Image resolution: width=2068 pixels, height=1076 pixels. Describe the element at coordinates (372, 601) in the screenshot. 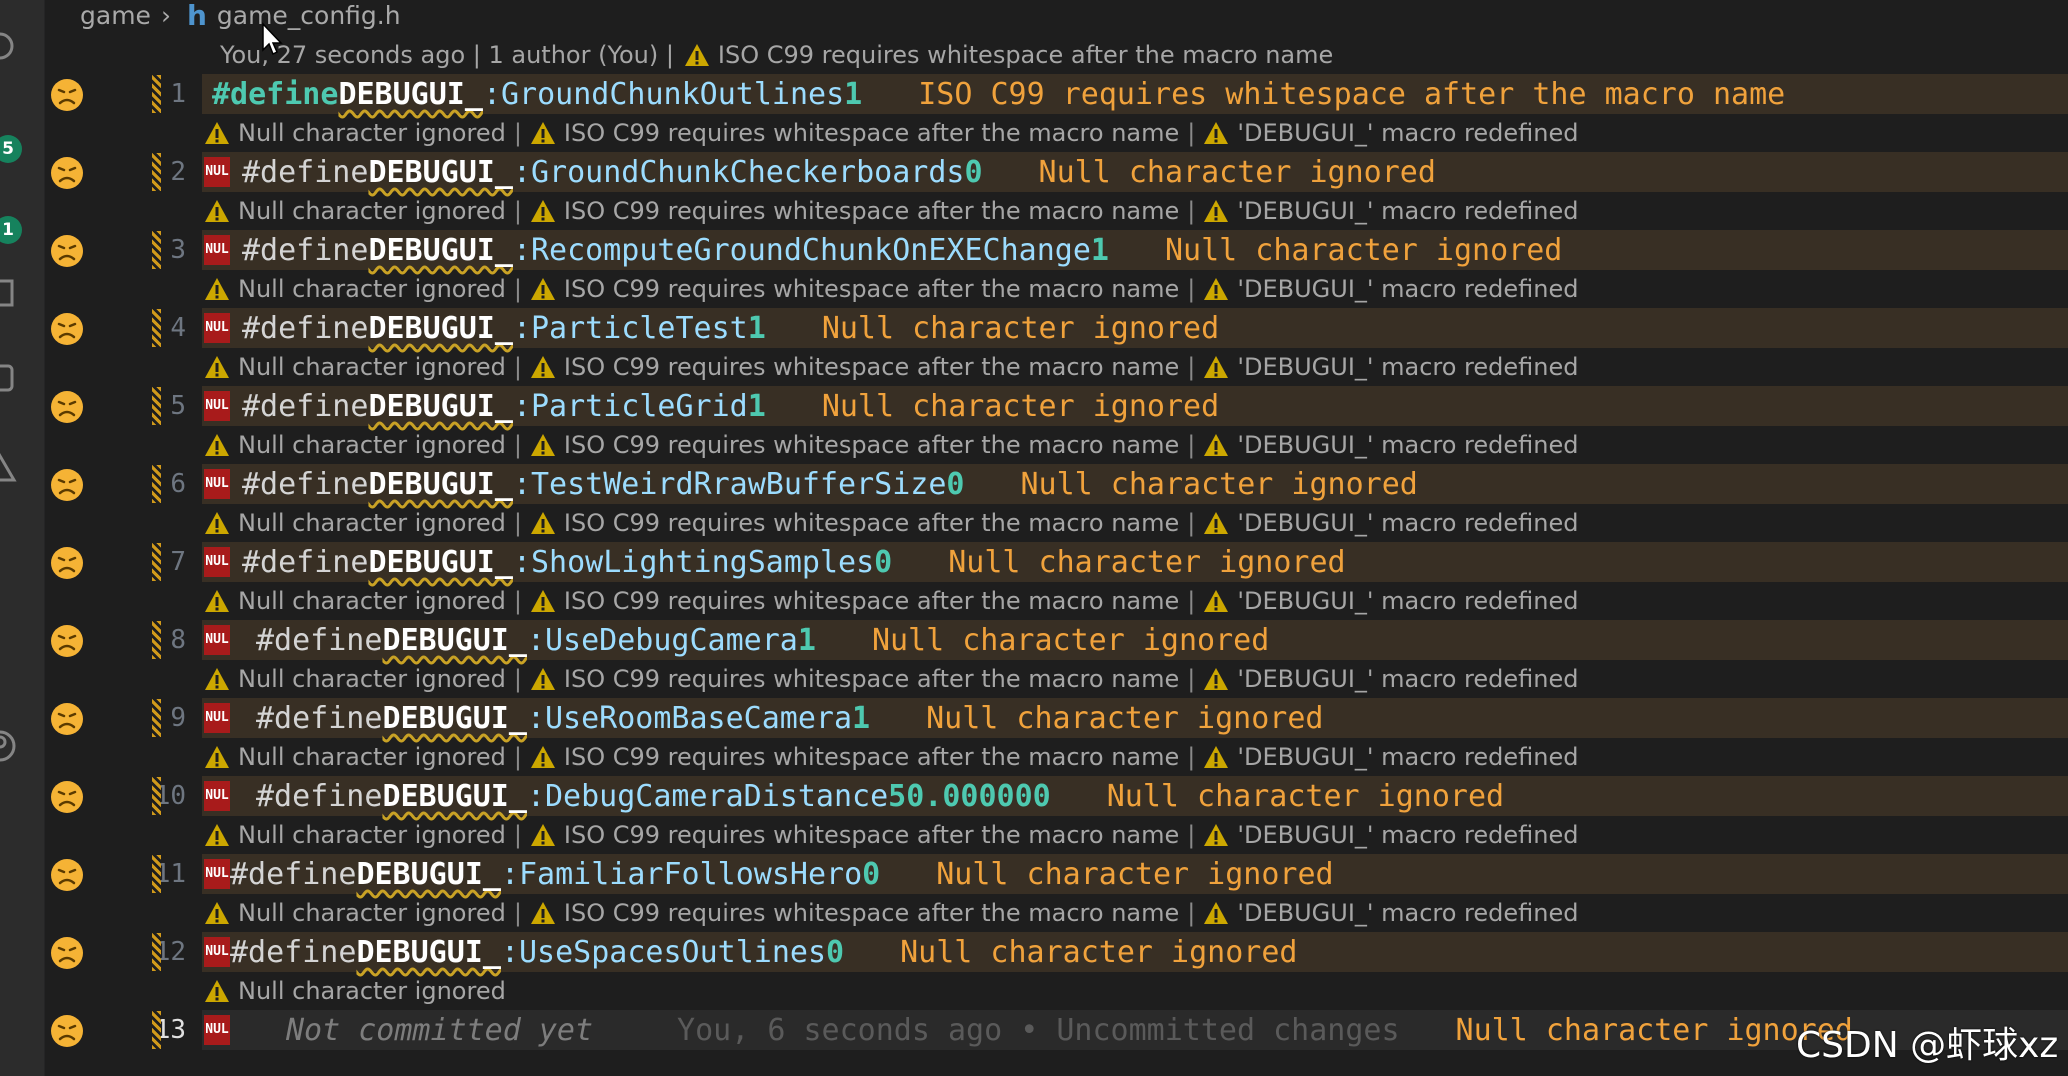

I see `null-char-warning: Null character ignored` at that location.